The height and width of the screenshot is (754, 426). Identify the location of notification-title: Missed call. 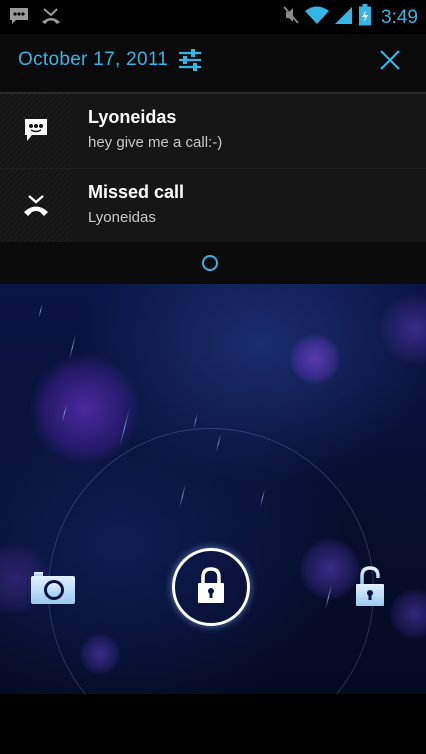
(136, 192).